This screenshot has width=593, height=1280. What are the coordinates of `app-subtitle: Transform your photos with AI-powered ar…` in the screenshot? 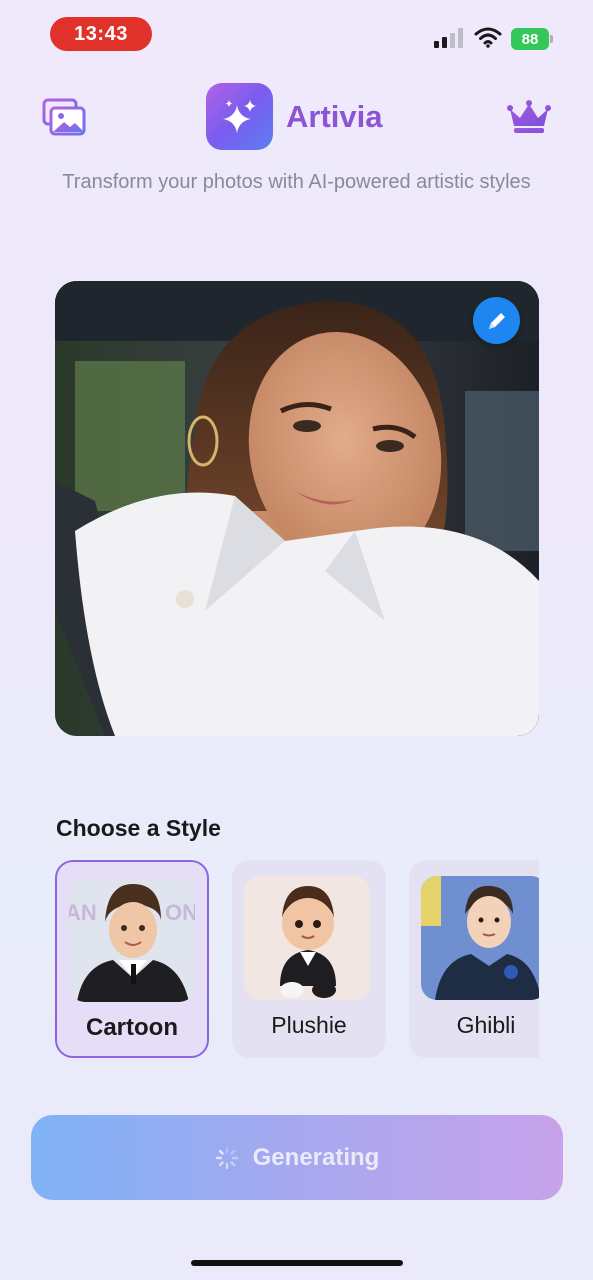 It's located at (296, 182).